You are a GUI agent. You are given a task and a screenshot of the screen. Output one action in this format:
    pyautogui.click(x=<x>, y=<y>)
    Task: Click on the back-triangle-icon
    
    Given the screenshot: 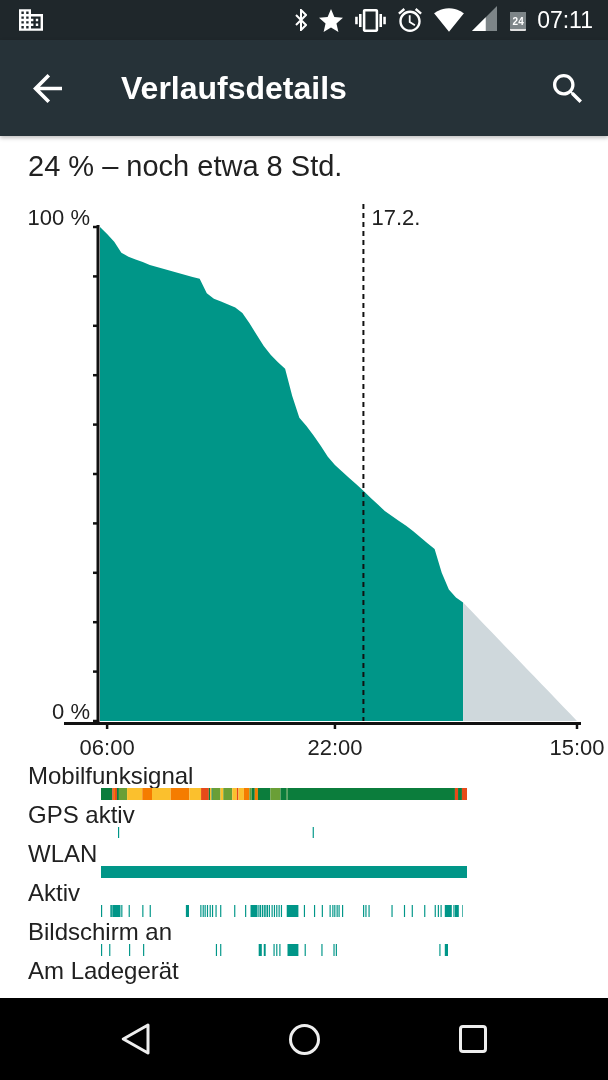 What is the action you would take?
    pyautogui.click(x=135, y=1039)
    